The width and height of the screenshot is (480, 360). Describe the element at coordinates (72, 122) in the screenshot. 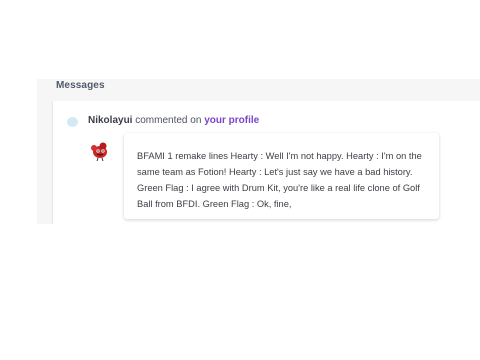

I see `unread-dot-icon` at that location.